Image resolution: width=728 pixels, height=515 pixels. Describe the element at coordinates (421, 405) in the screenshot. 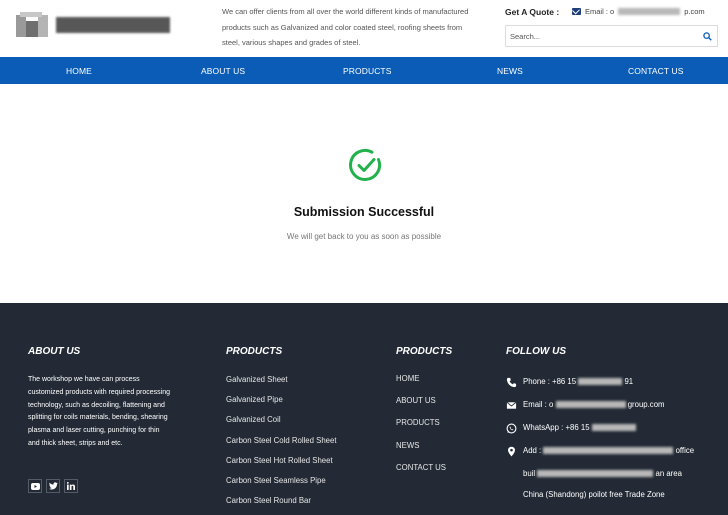

I see `footer-link-about-us: ABOUT US` at that location.